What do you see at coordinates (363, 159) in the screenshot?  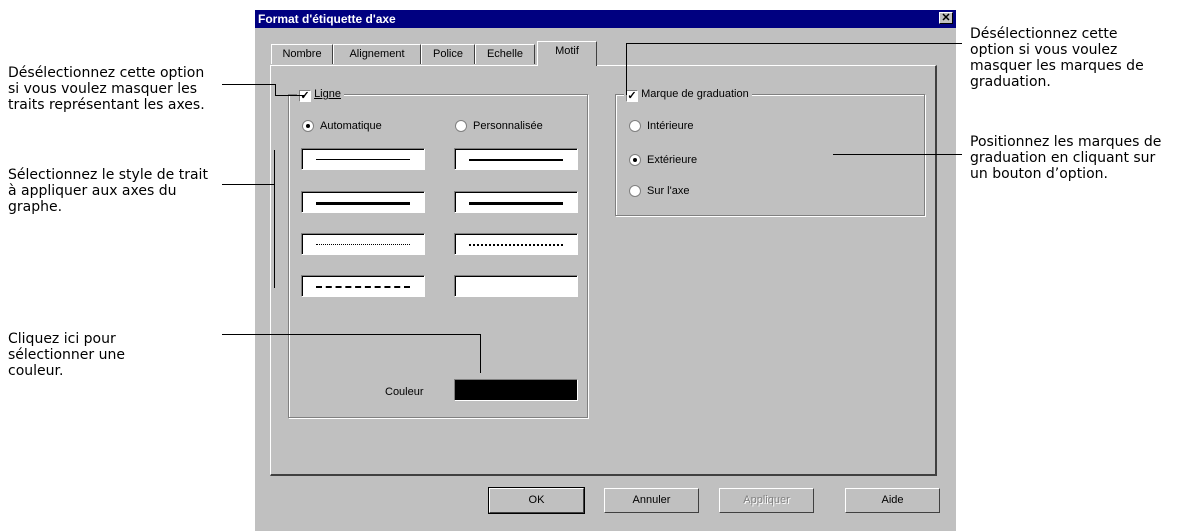 I see `line-style-thin-solid` at bounding box center [363, 159].